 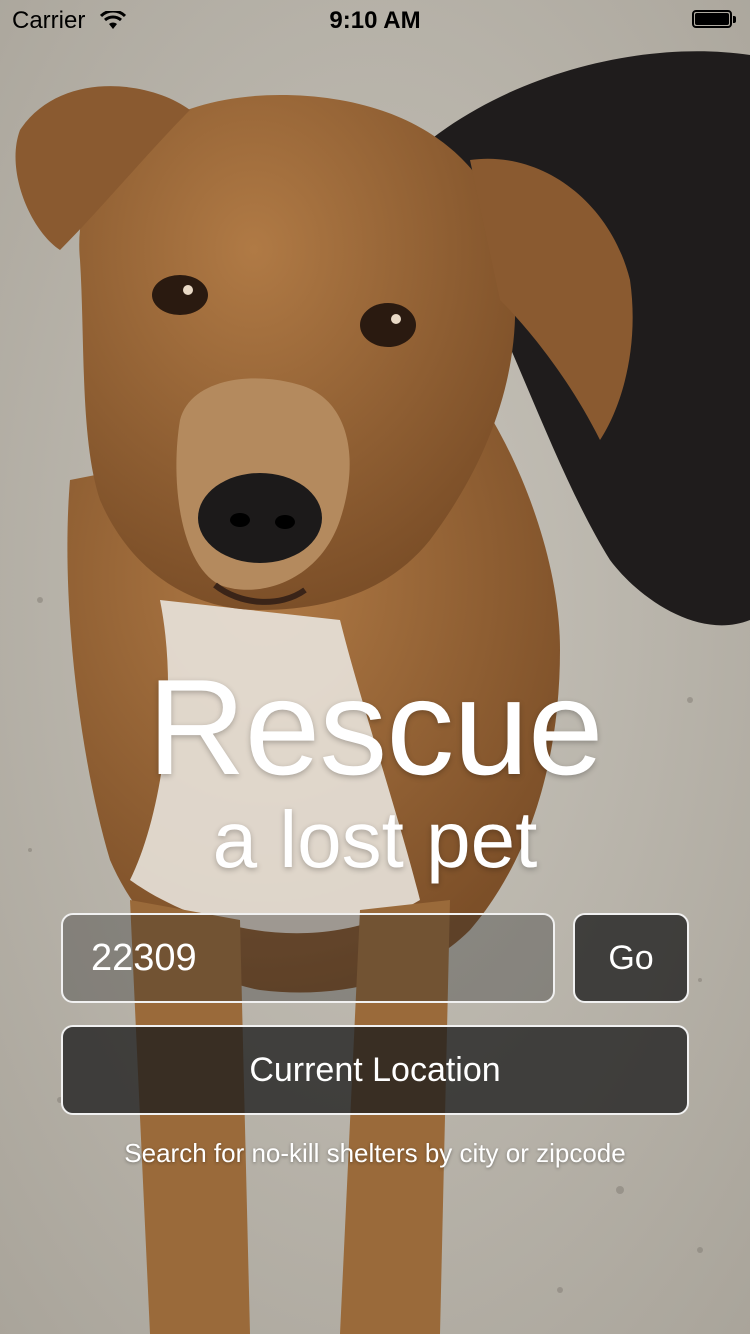 I want to click on status-bar: Carrier 9:10 AM, so click(x=375, y=20).